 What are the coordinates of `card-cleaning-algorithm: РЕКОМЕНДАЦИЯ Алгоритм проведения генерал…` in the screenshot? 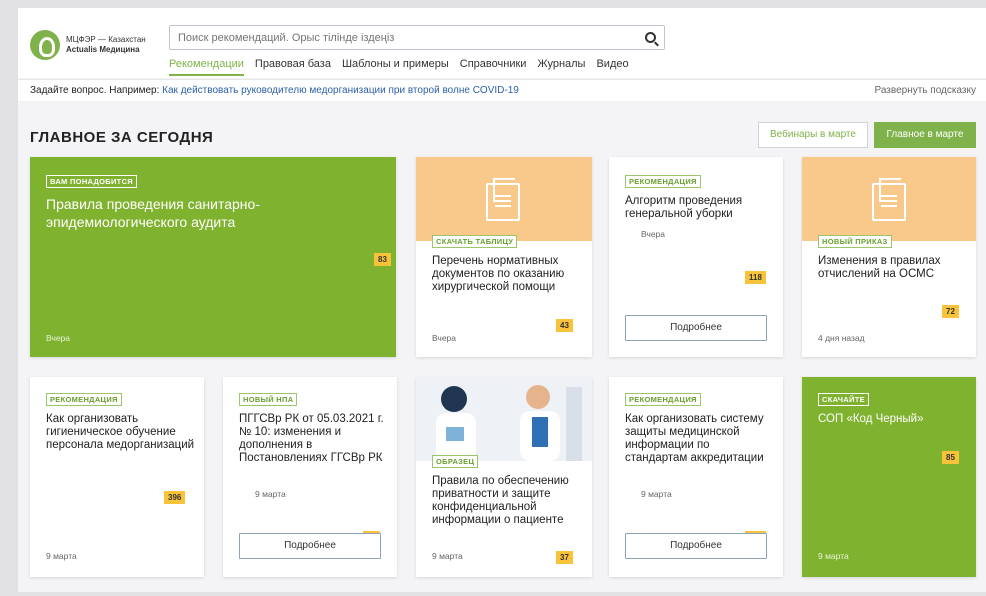 It's located at (696, 257).